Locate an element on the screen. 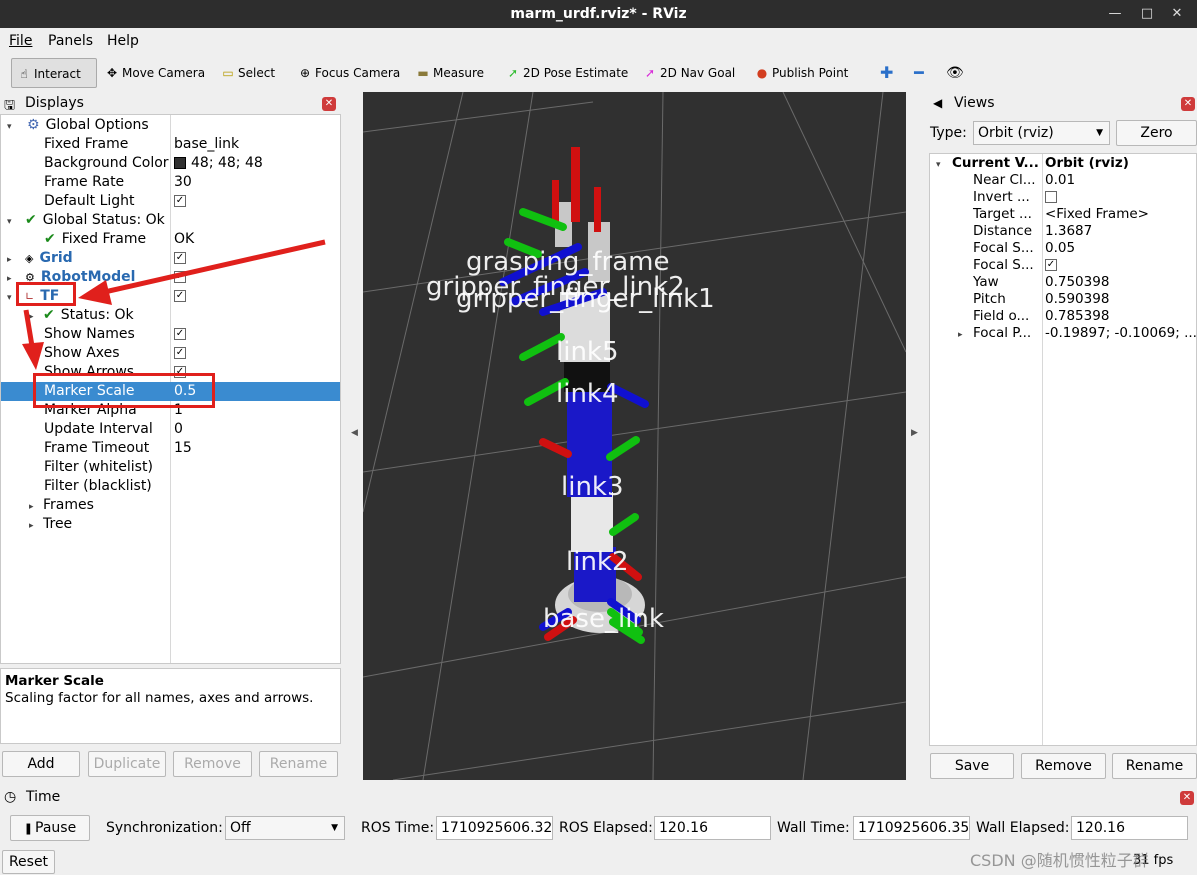 This screenshot has width=1197, height=875. yaw-value: 0.750398 is located at coordinates (1077, 282).